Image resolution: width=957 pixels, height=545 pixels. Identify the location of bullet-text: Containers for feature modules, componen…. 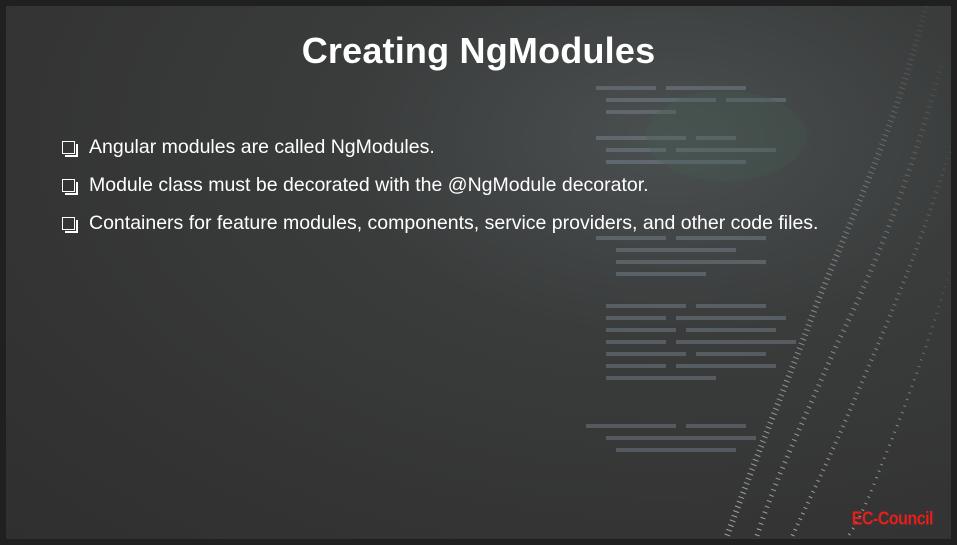
(454, 222).